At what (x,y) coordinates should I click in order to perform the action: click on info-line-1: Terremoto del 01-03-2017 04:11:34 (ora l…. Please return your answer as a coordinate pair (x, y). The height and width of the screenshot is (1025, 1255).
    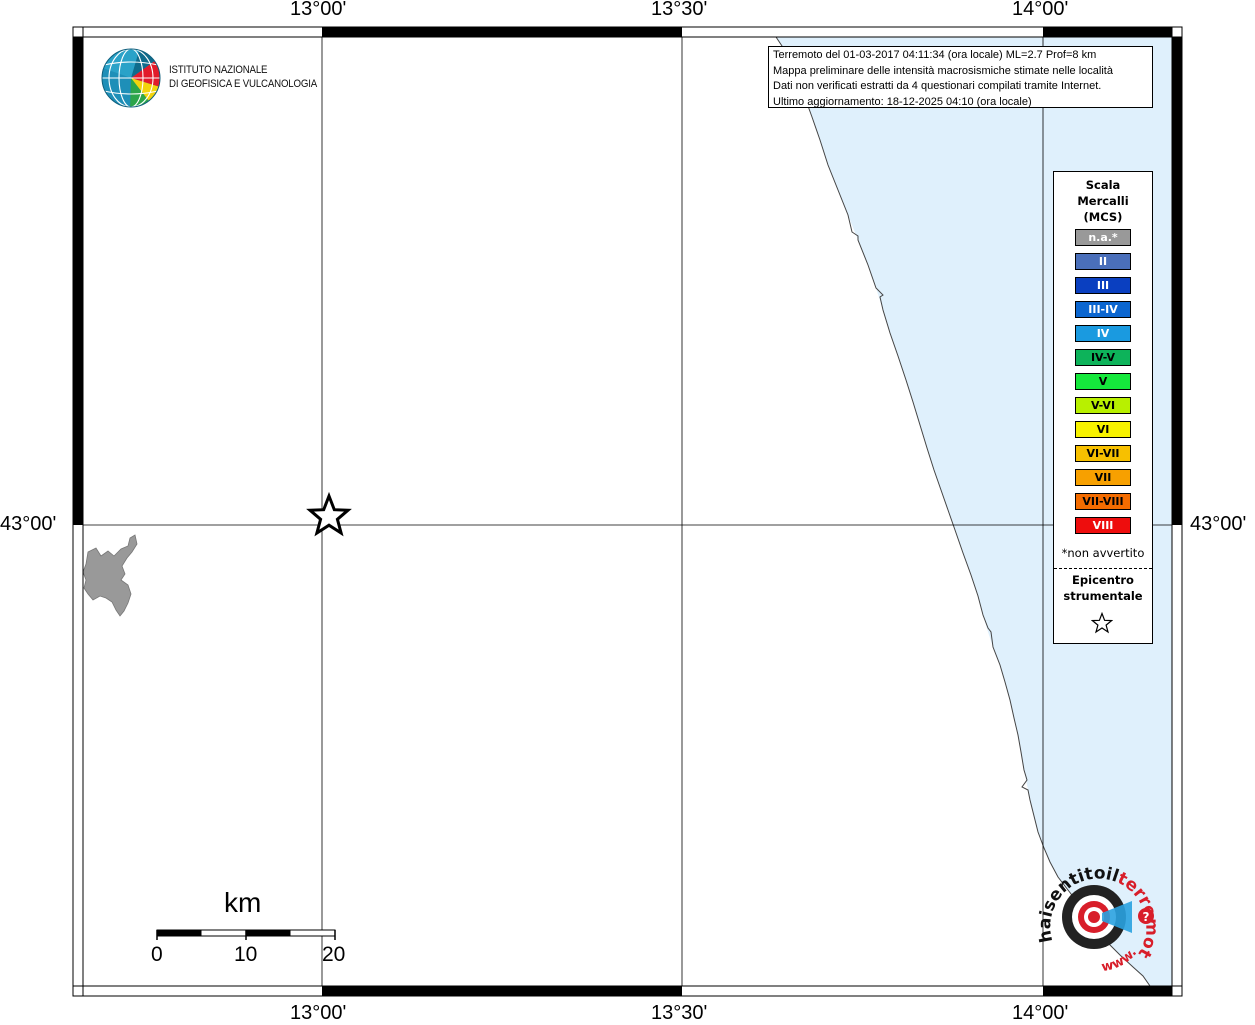
    Looking at the image, I should click on (935, 55).